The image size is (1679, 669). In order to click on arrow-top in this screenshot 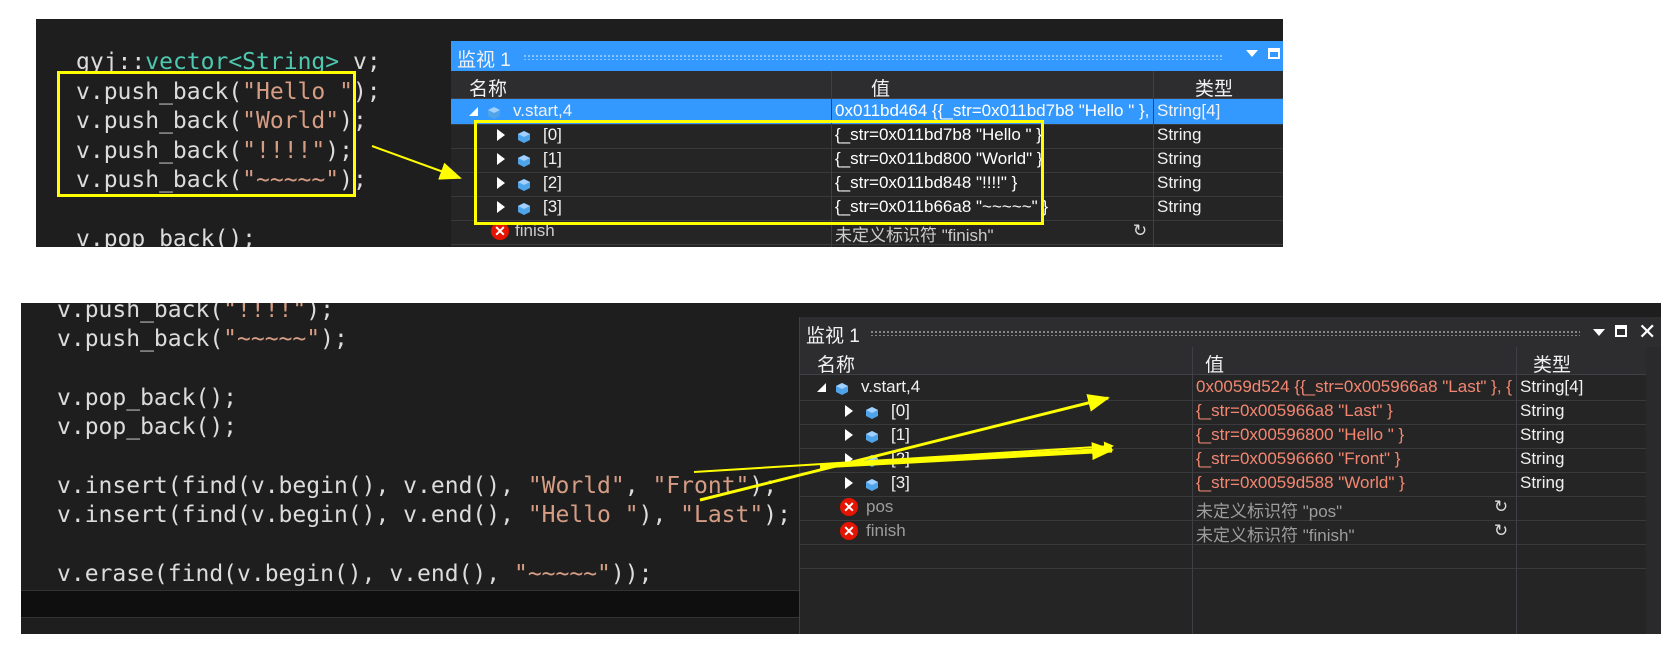, I will do `click(416, 162)`.